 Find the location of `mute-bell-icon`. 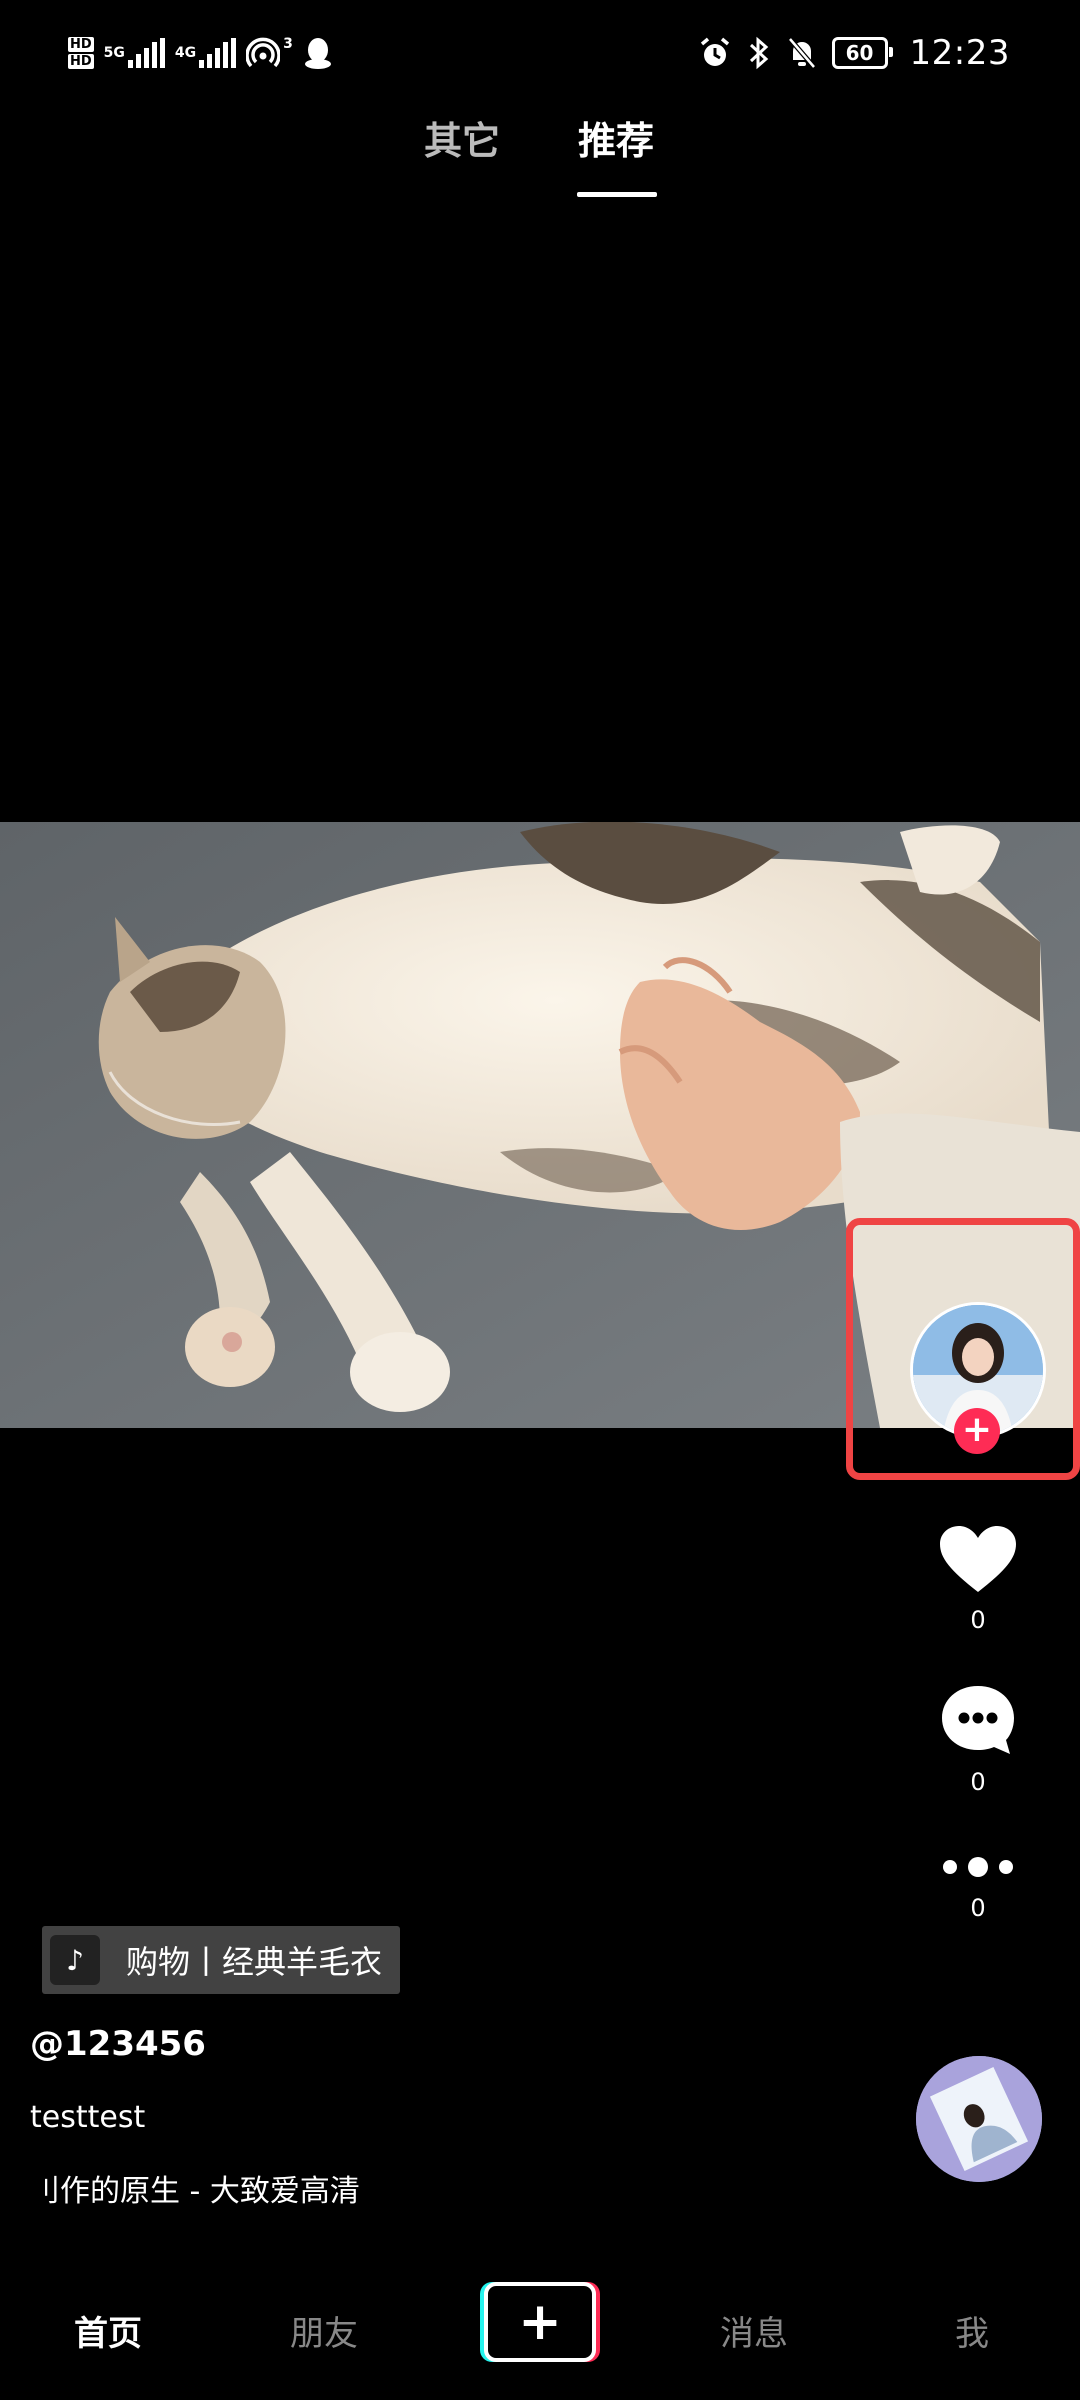

mute-bell-icon is located at coordinates (801, 53).